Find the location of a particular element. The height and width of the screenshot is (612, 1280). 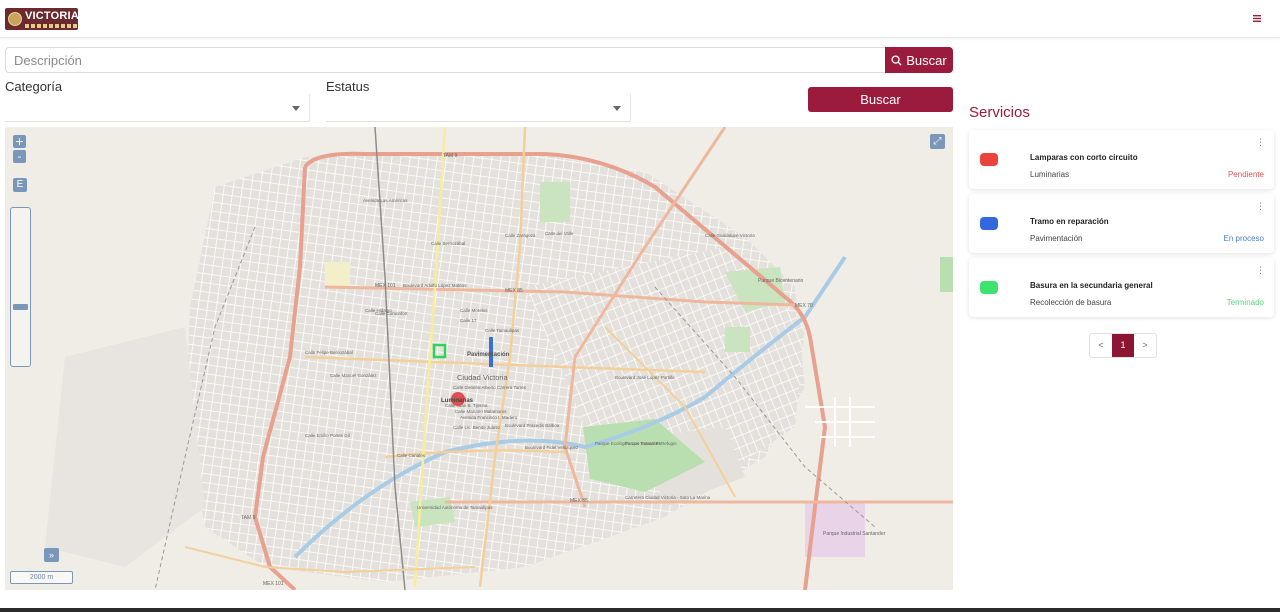

categoria-select is located at coordinates (157, 108).